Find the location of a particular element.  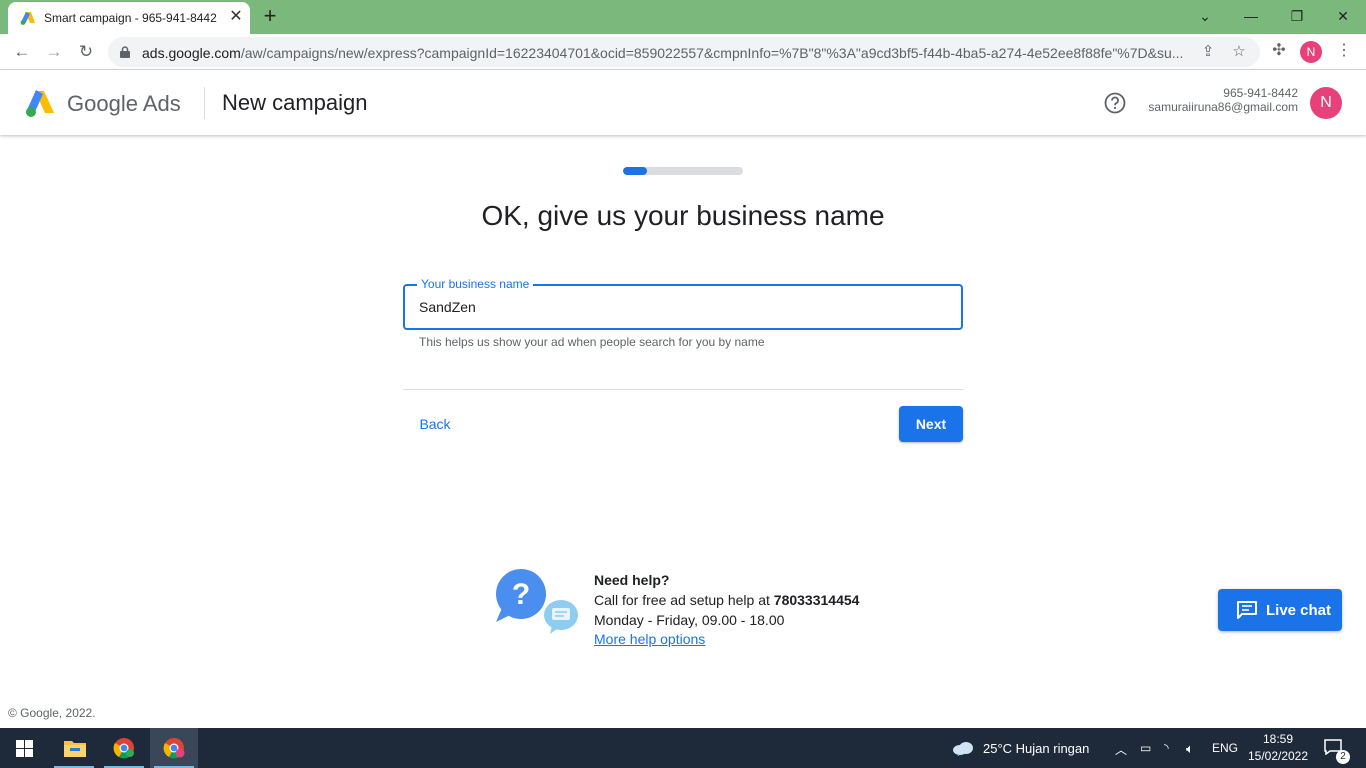

google-ads-logo-icon is located at coordinates (40, 103).